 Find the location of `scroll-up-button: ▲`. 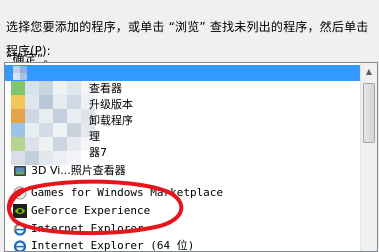

scroll-up-button: ▲ is located at coordinates (369, 71).